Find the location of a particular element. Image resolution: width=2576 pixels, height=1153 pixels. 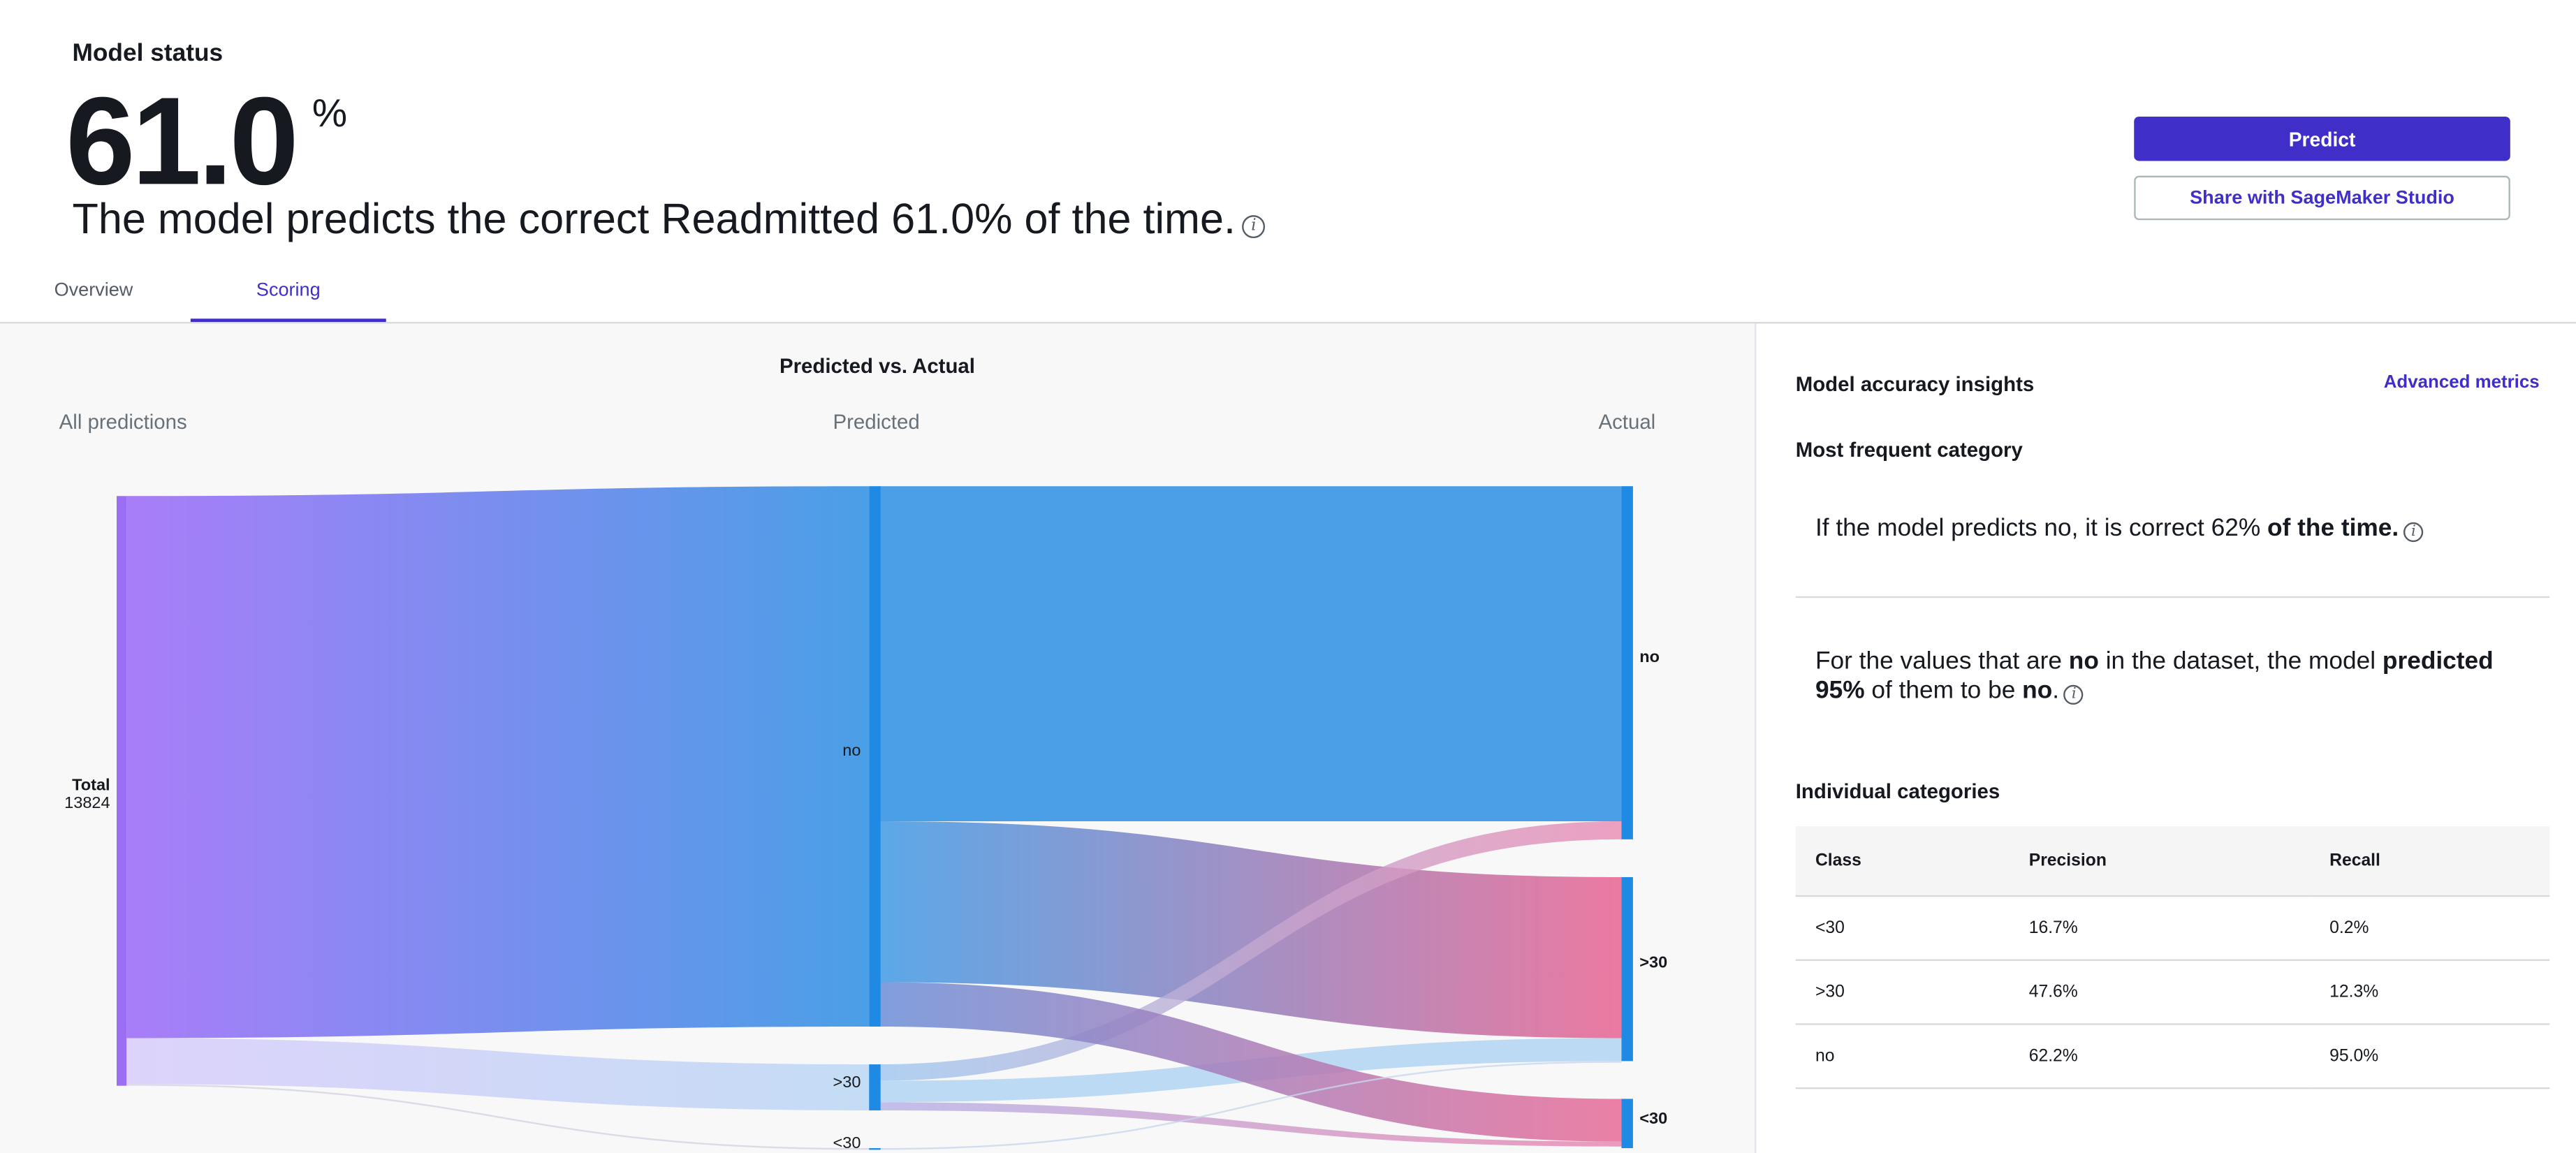

panel-divider is located at coordinates (1755, 738).